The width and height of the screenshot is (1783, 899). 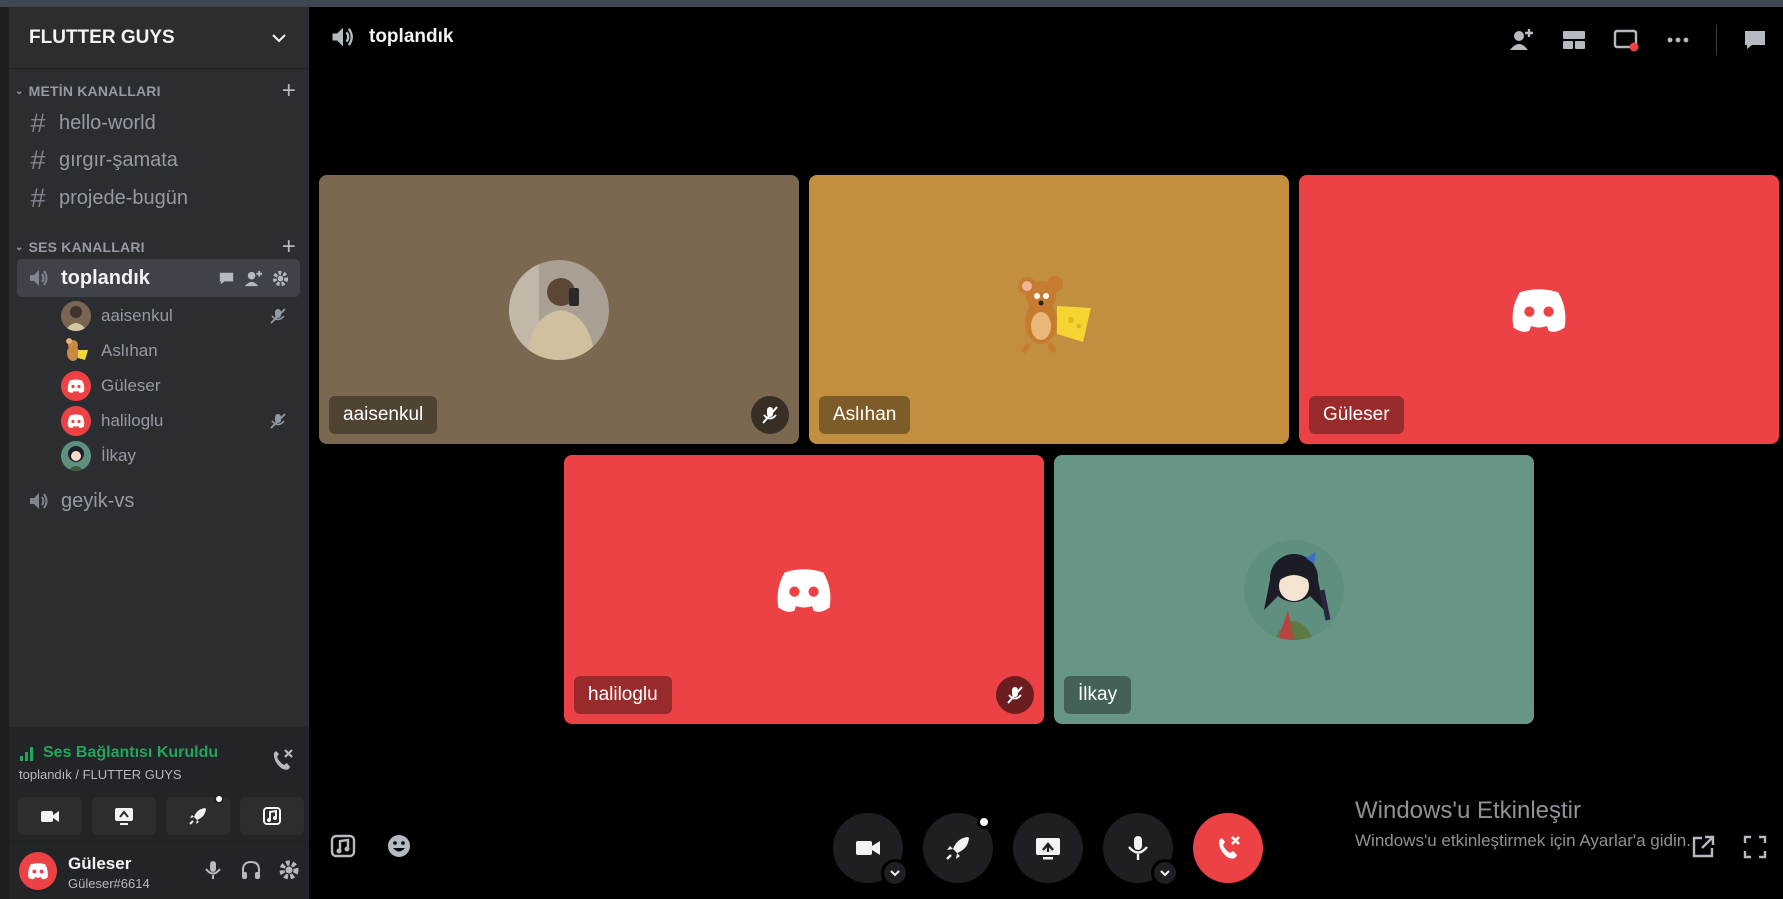 What do you see at coordinates (865, 415) in the screenshot?
I see `participant-name: Aslıhan` at bounding box center [865, 415].